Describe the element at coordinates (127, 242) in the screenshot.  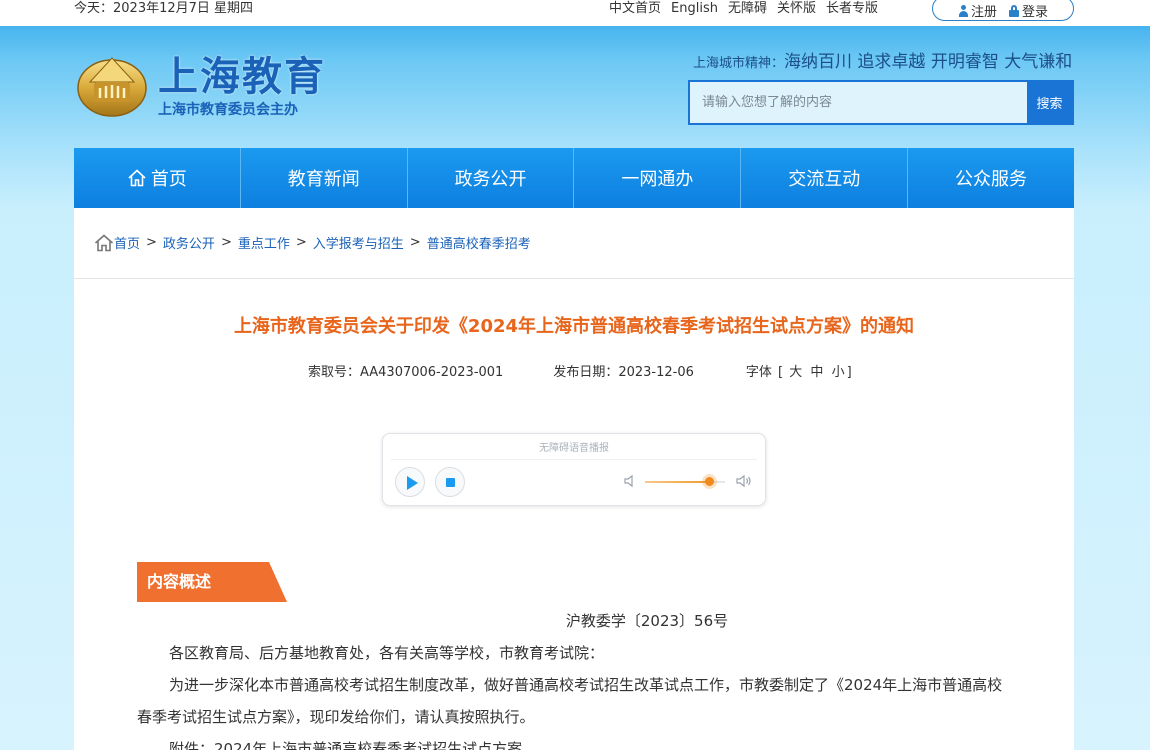
I see `breadcrumb-home: 首页` at that location.